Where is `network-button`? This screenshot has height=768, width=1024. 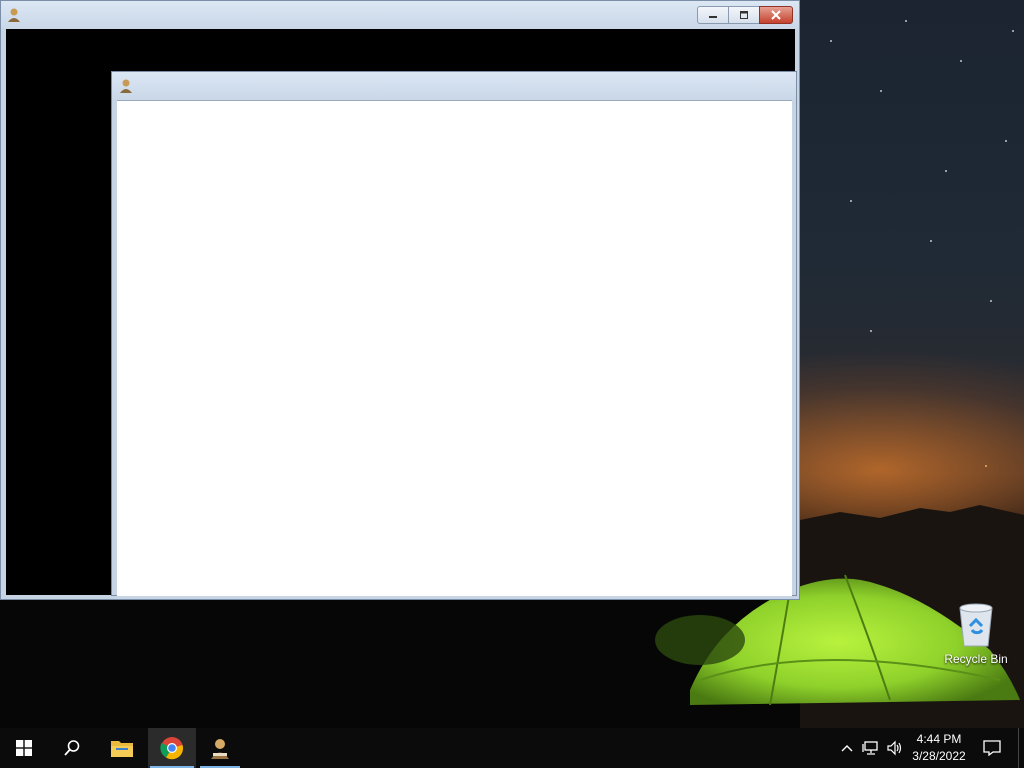 network-button is located at coordinates (871, 748).